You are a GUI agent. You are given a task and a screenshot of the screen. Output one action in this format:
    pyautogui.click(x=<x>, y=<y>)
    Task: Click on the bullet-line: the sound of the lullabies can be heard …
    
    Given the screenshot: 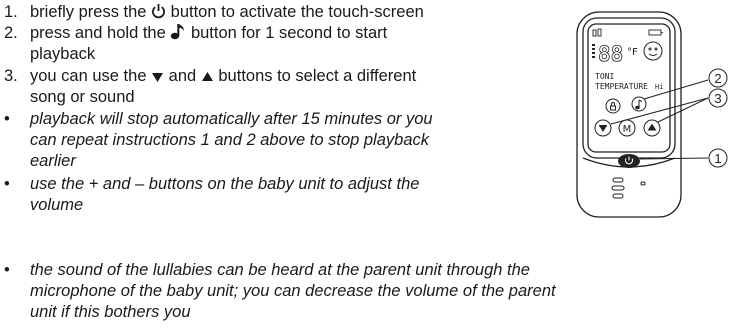 What is the action you would take?
    pyautogui.click(x=280, y=270)
    